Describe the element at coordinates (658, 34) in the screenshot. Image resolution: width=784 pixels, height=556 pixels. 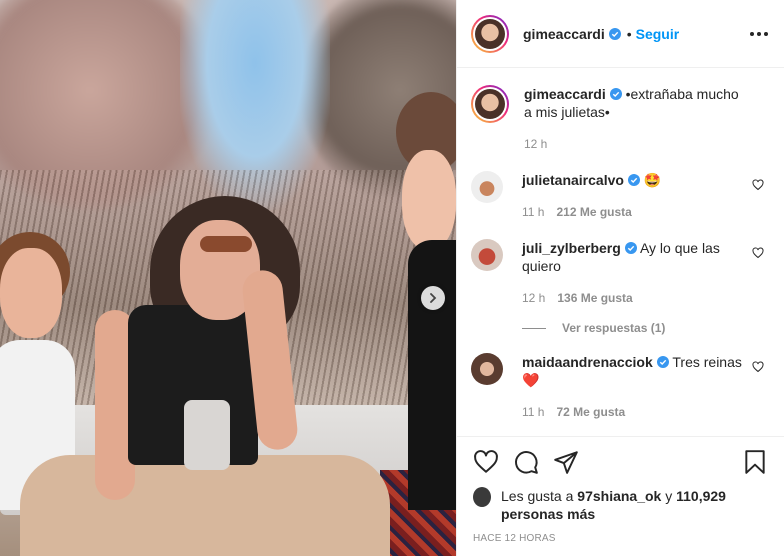
I see `follow-button: Seguir` at that location.